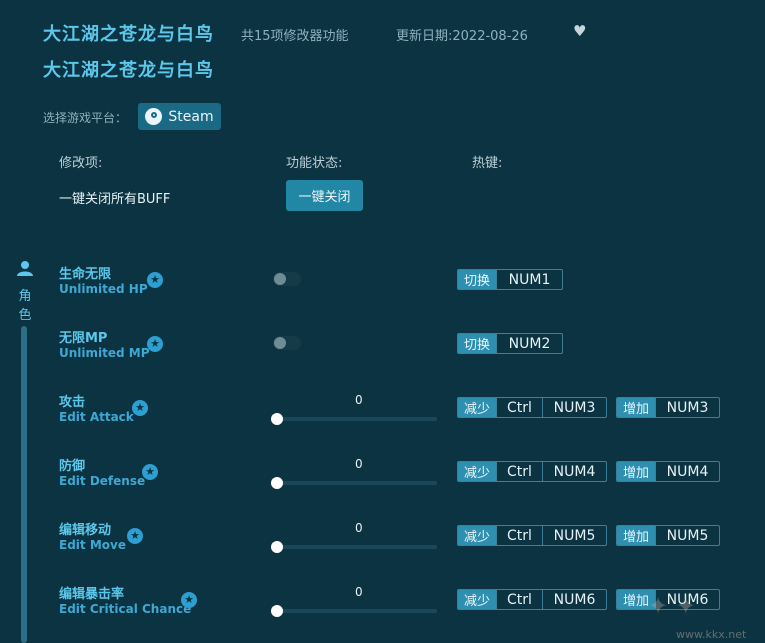  What do you see at coordinates (529, 343) in the screenshot?
I see `hotkey-key: NUM2` at bounding box center [529, 343].